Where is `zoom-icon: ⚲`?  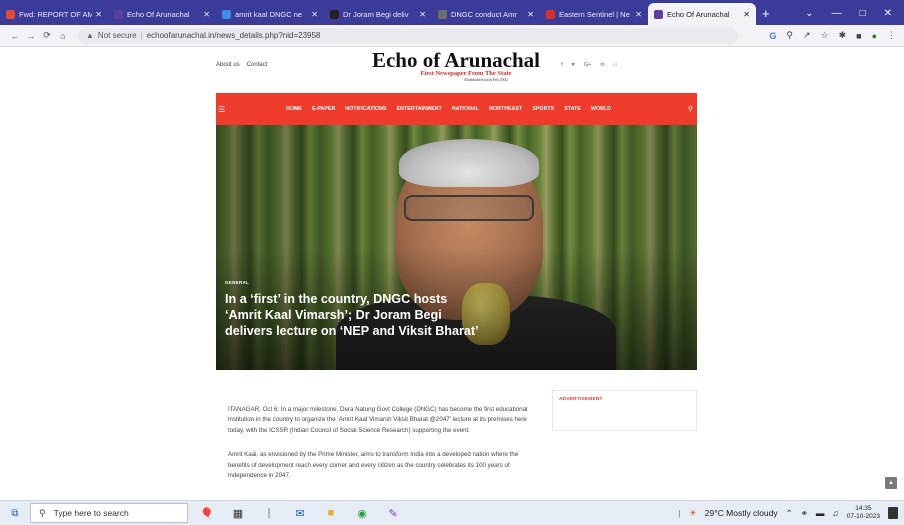 zoom-icon: ⚲ is located at coordinates (789, 35).